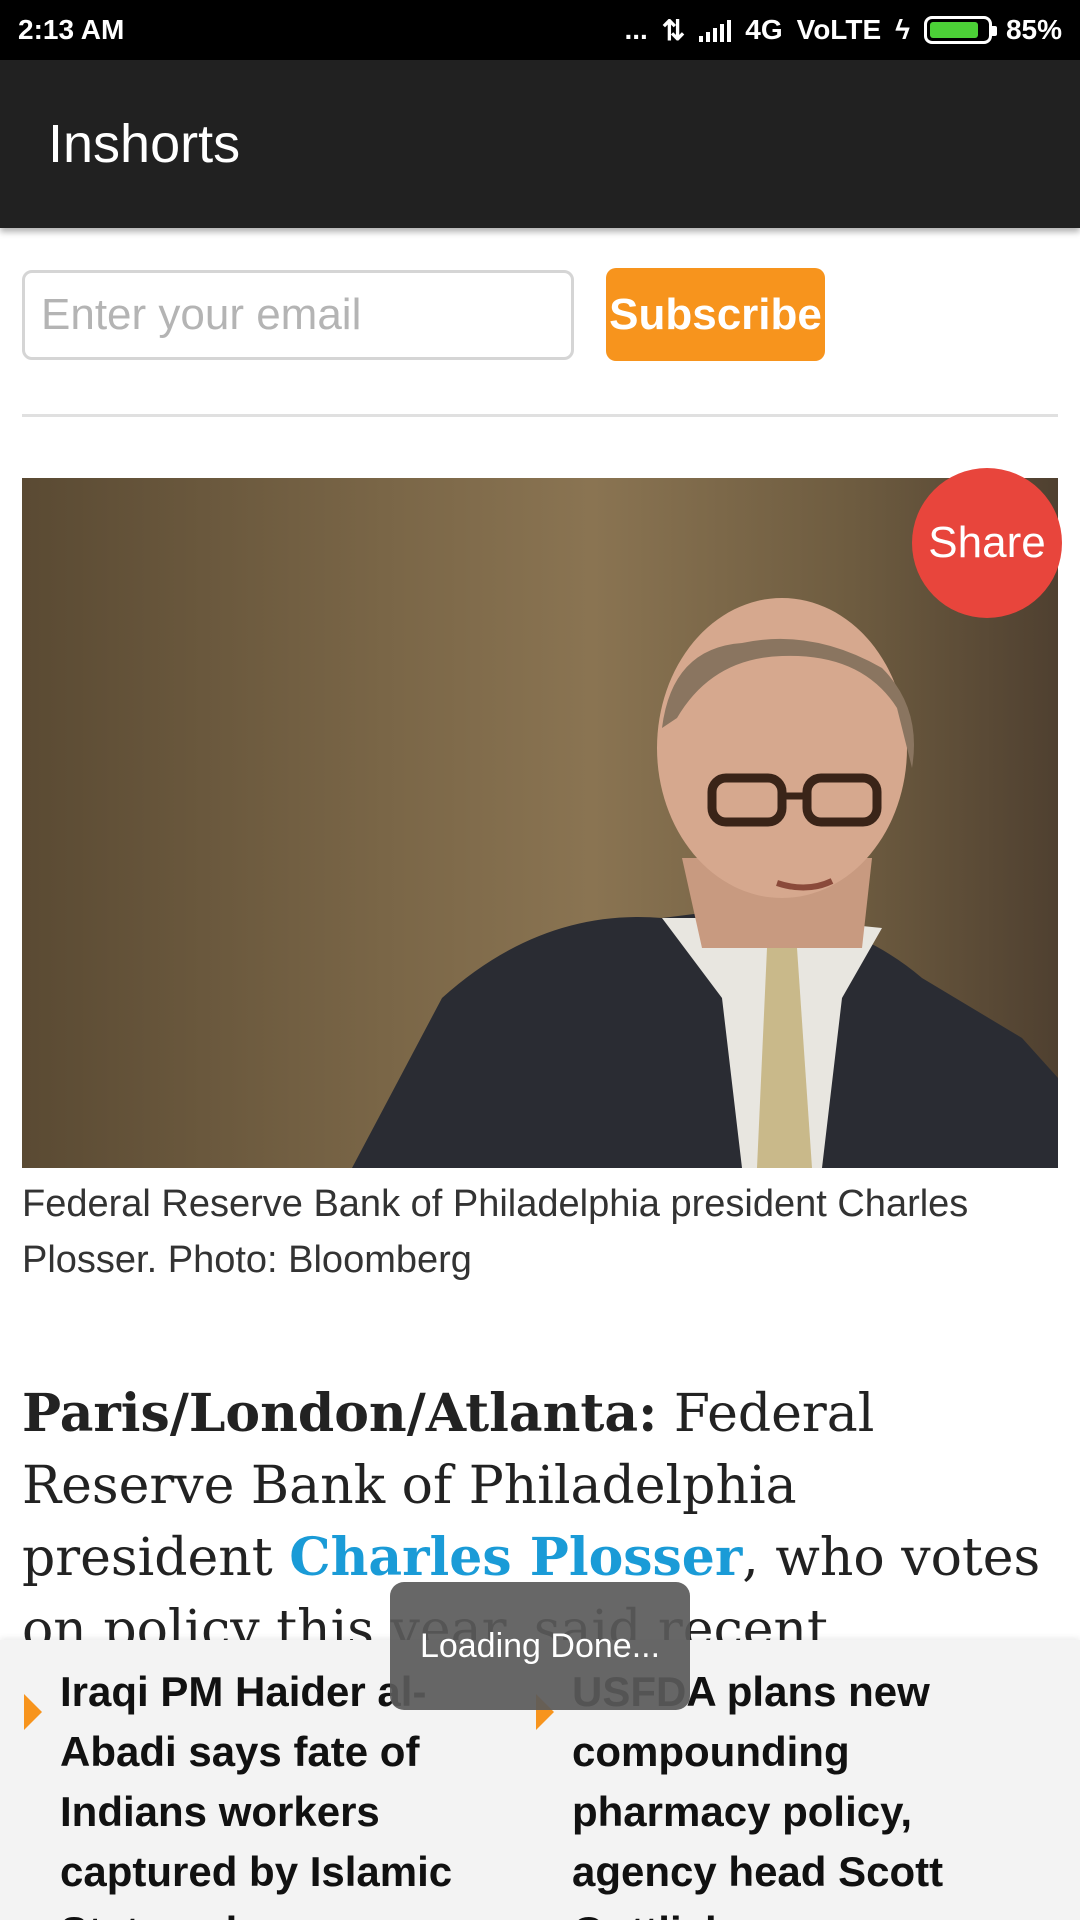  What do you see at coordinates (33, 1712) in the screenshot?
I see `arrow-right-icon` at bounding box center [33, 1712].